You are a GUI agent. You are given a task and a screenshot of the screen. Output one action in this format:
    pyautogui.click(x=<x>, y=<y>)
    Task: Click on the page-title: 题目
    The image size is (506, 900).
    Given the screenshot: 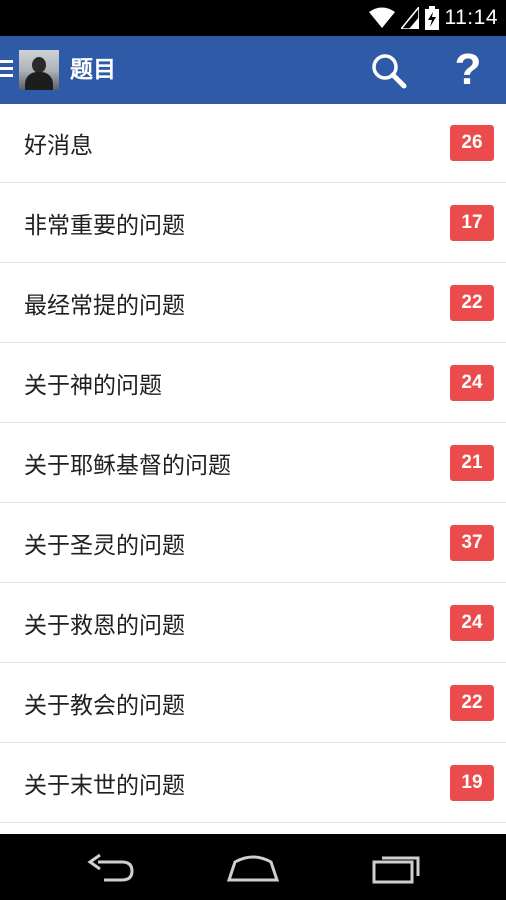 What is the action you would take?
    pyautogui.click(x=93, y=70)
    